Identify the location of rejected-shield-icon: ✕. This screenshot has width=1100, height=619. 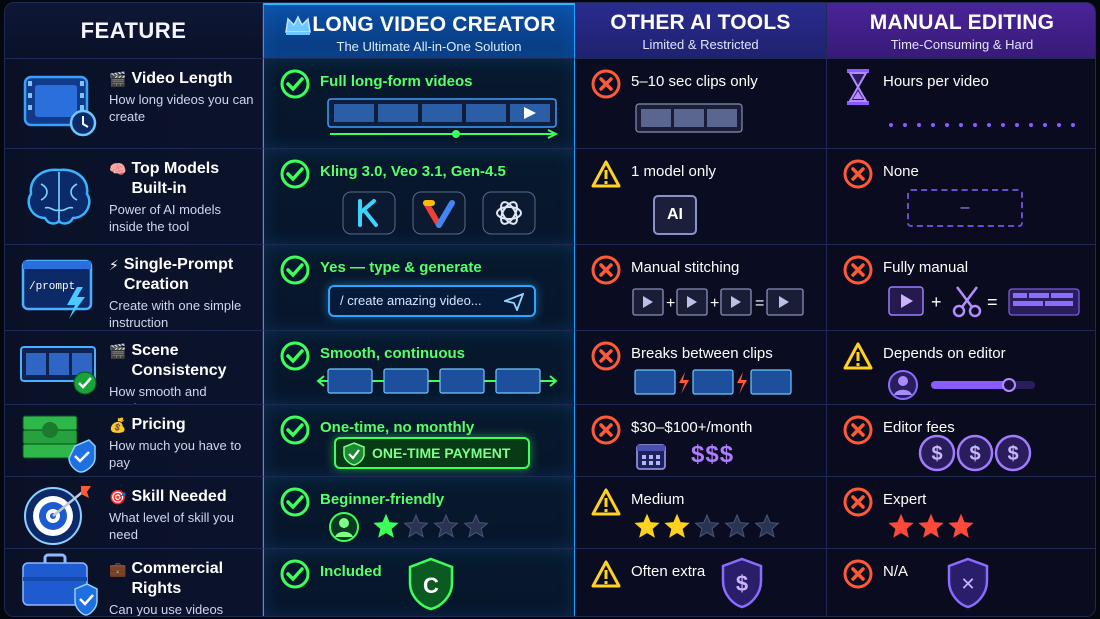
(968, 583).